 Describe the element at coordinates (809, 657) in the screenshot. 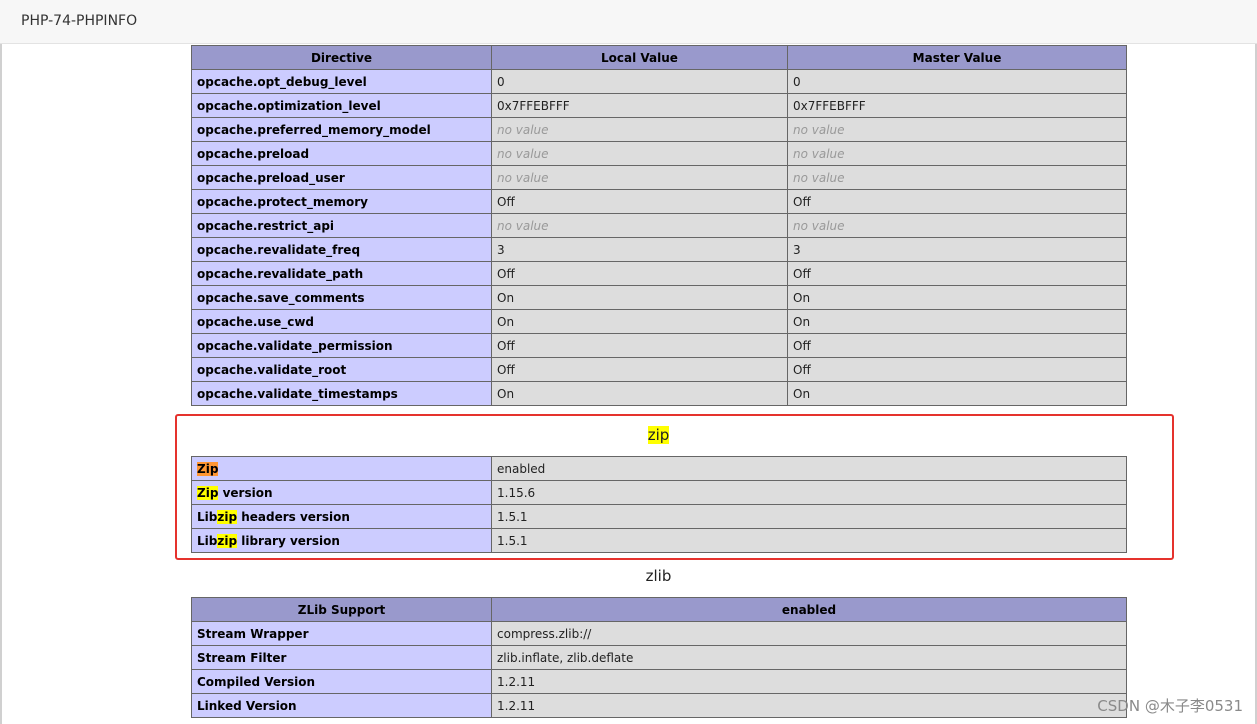

I see `zlib-setting-value: zlib.inflate, zlib.deflate` at that location.